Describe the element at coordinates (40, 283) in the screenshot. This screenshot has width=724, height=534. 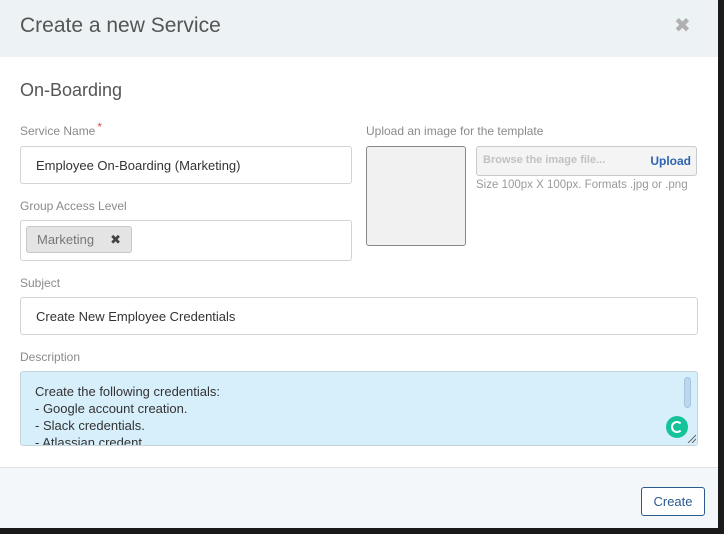
I see `subject-label: Subject` at that location.